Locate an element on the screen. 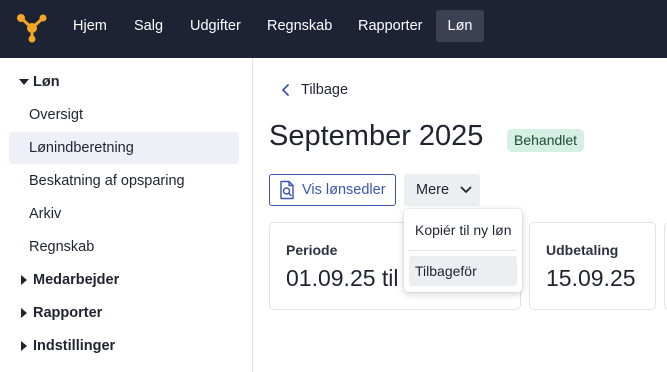 This screenshot has height=372, width=667. menu-item-copy-to-new-payroll: Kopiér til ny løn is located at coordinates (463, 230).